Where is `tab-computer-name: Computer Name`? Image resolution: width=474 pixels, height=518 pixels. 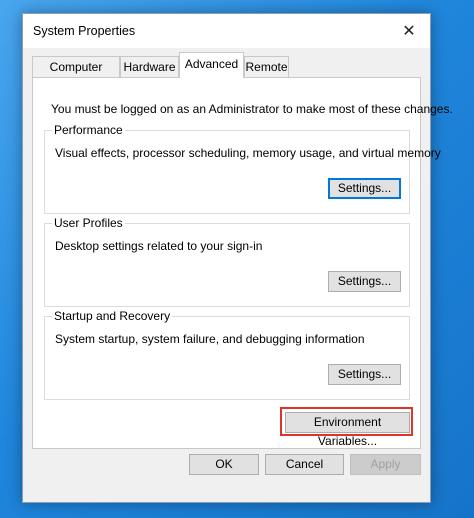
tab-computer-name: Computer Name is located at coordinates (76, 75).